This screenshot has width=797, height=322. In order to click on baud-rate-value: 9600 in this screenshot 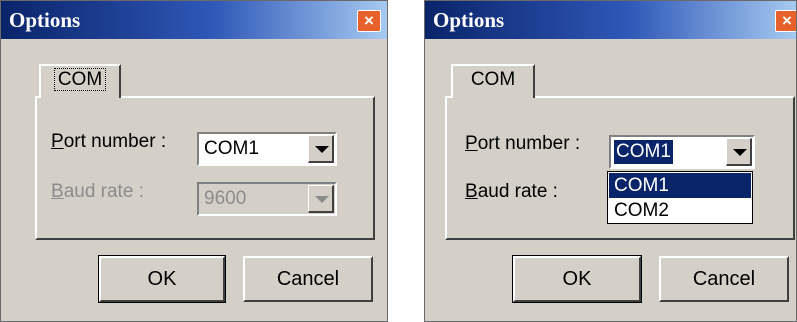, I will do `click(225, 198)`.